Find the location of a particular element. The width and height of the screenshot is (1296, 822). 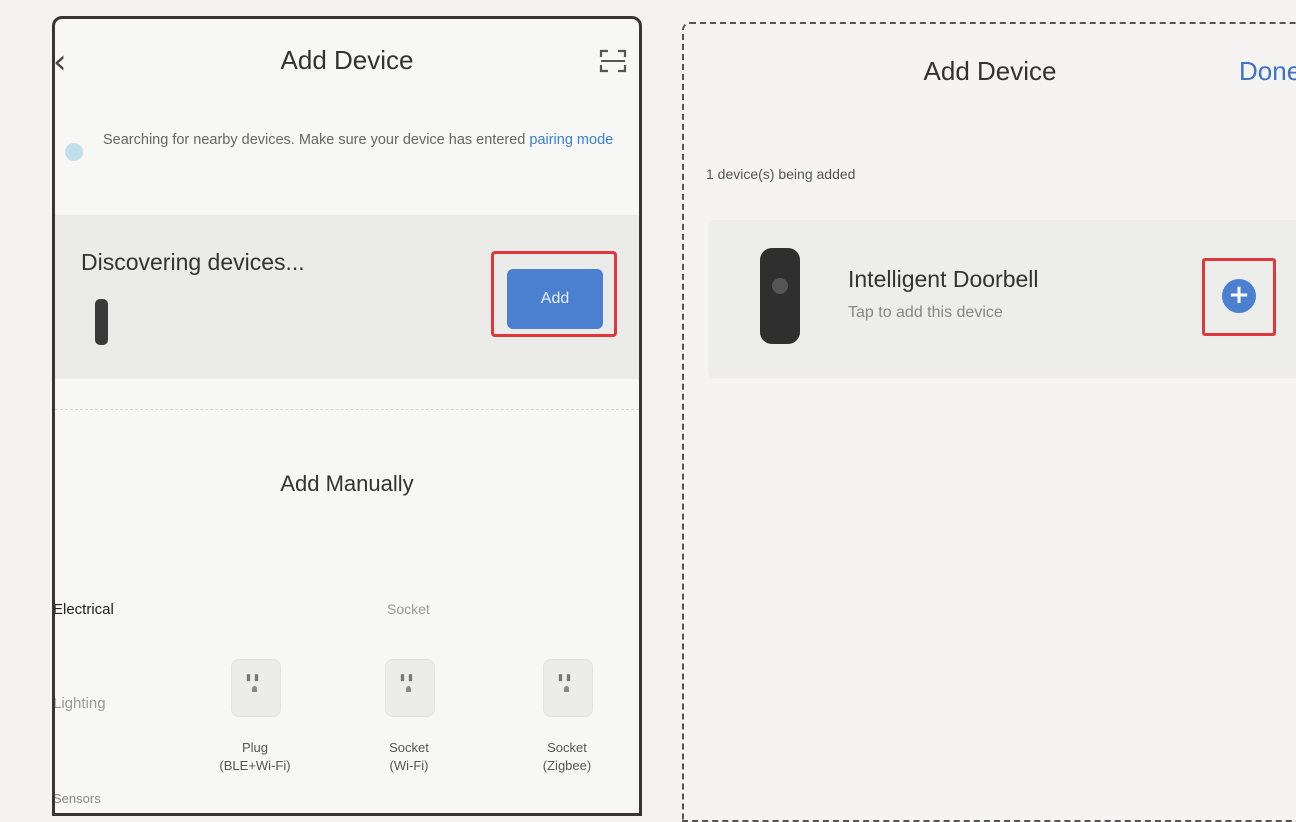

searching-icon is located at coordinates (74, 152).